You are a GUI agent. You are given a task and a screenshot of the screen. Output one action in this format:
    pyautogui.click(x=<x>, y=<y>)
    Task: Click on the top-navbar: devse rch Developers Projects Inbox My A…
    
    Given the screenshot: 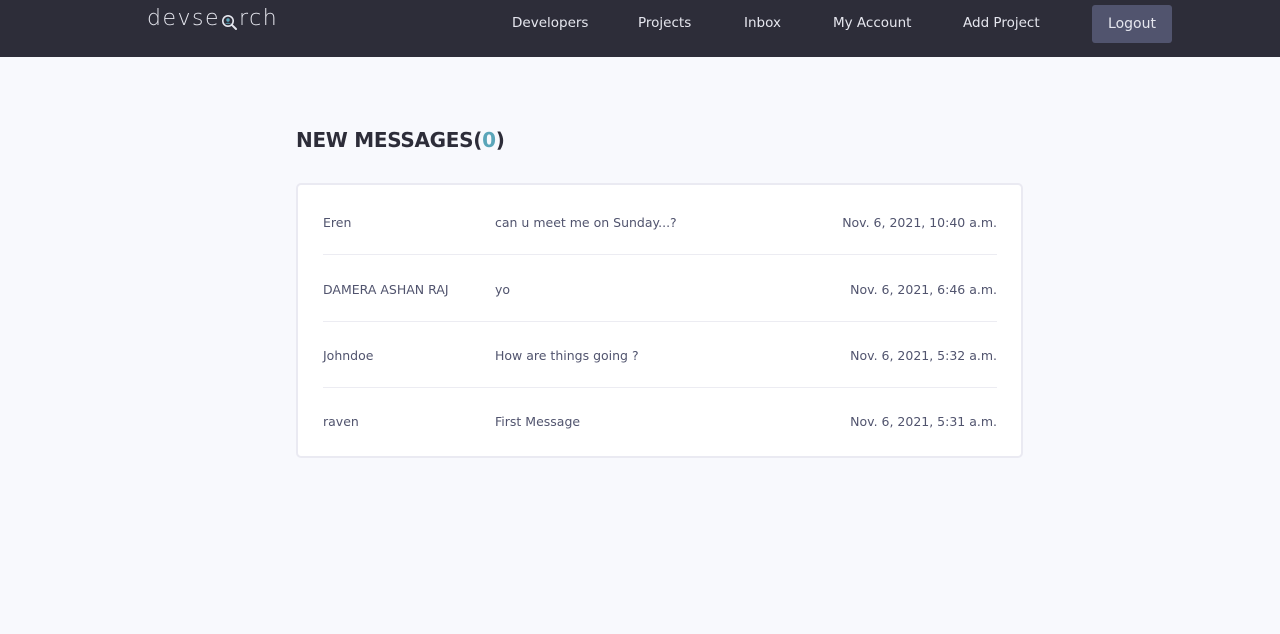 What is the action you would take?
    pyautogui.click(x=640, y=28)
    